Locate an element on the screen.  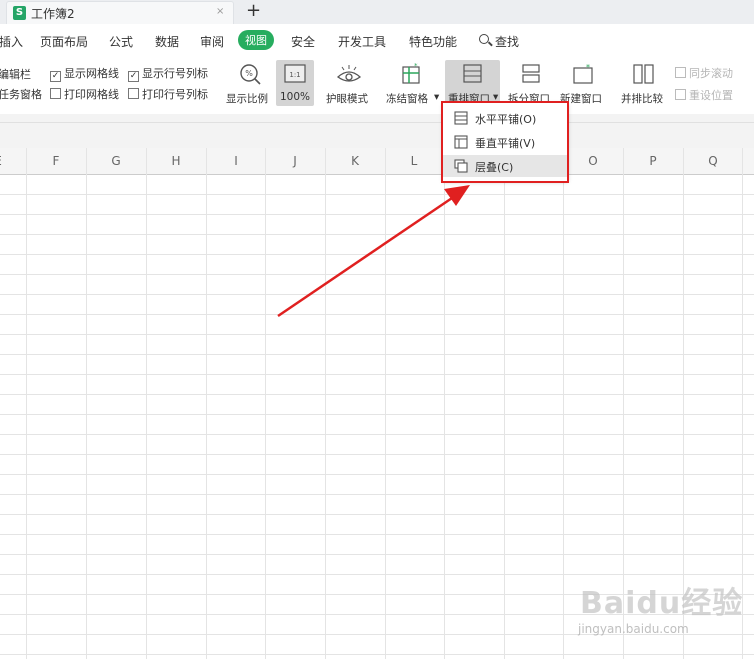
annotation-arrow-icon is located at coordinates (373, 251).